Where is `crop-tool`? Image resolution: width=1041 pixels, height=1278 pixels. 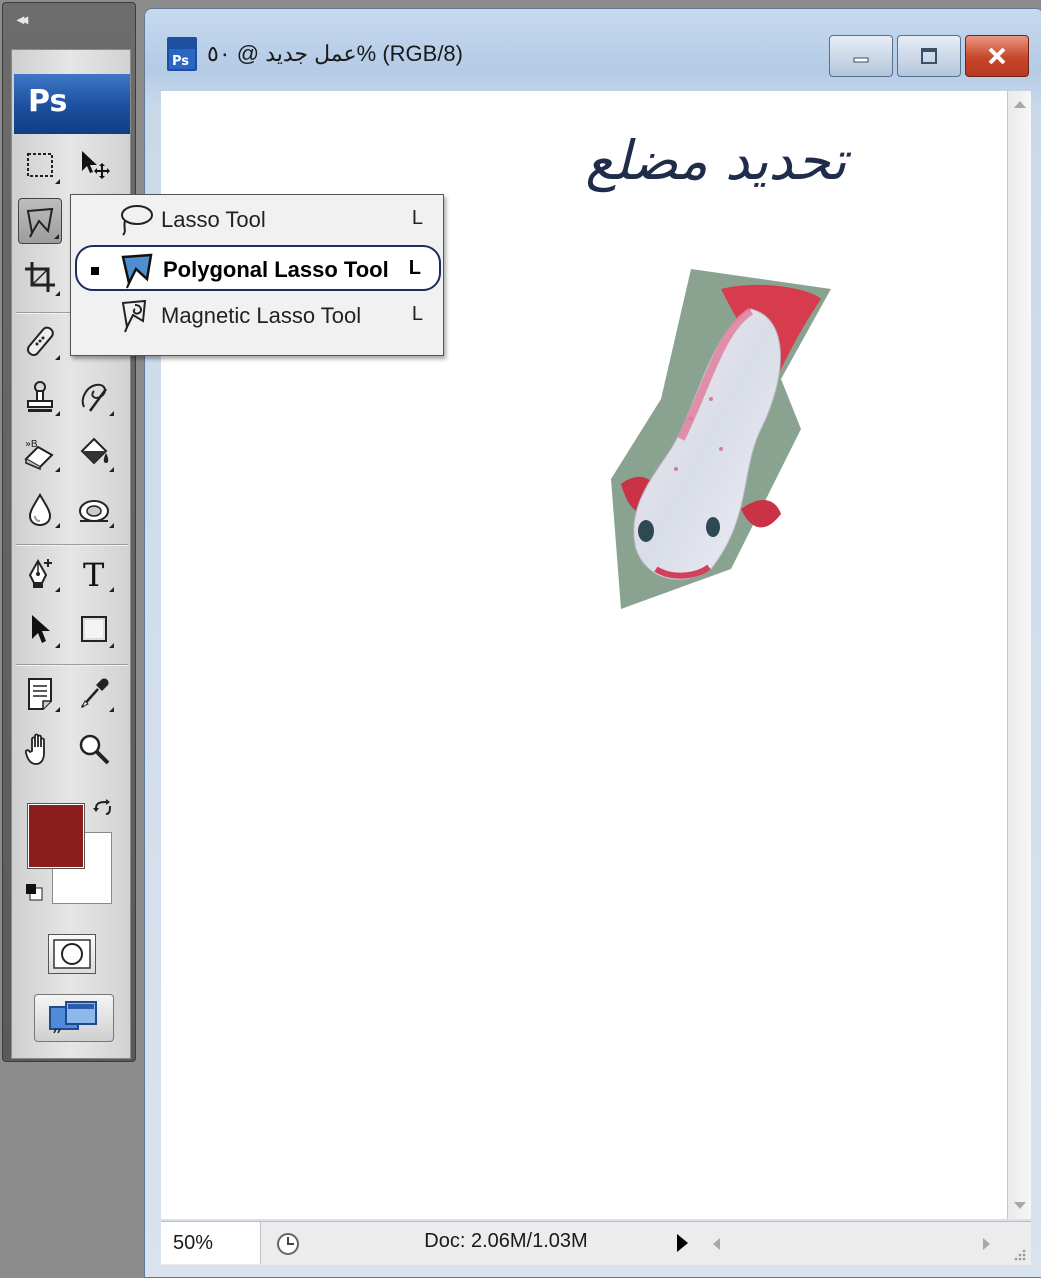 crop-tool is located at coordinates (40, 277).